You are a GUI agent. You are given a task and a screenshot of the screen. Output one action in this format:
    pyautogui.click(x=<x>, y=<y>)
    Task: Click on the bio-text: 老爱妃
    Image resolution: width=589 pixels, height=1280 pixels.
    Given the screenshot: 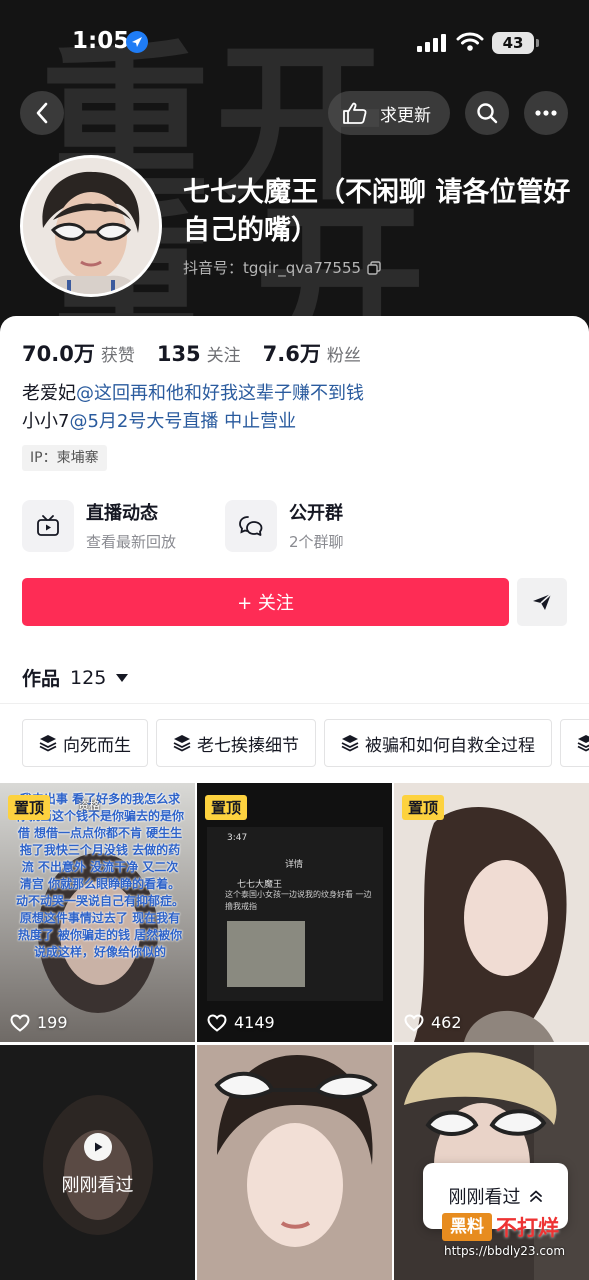 What is the action you would take?
    pyautogui.click(x=49, y=393)
    